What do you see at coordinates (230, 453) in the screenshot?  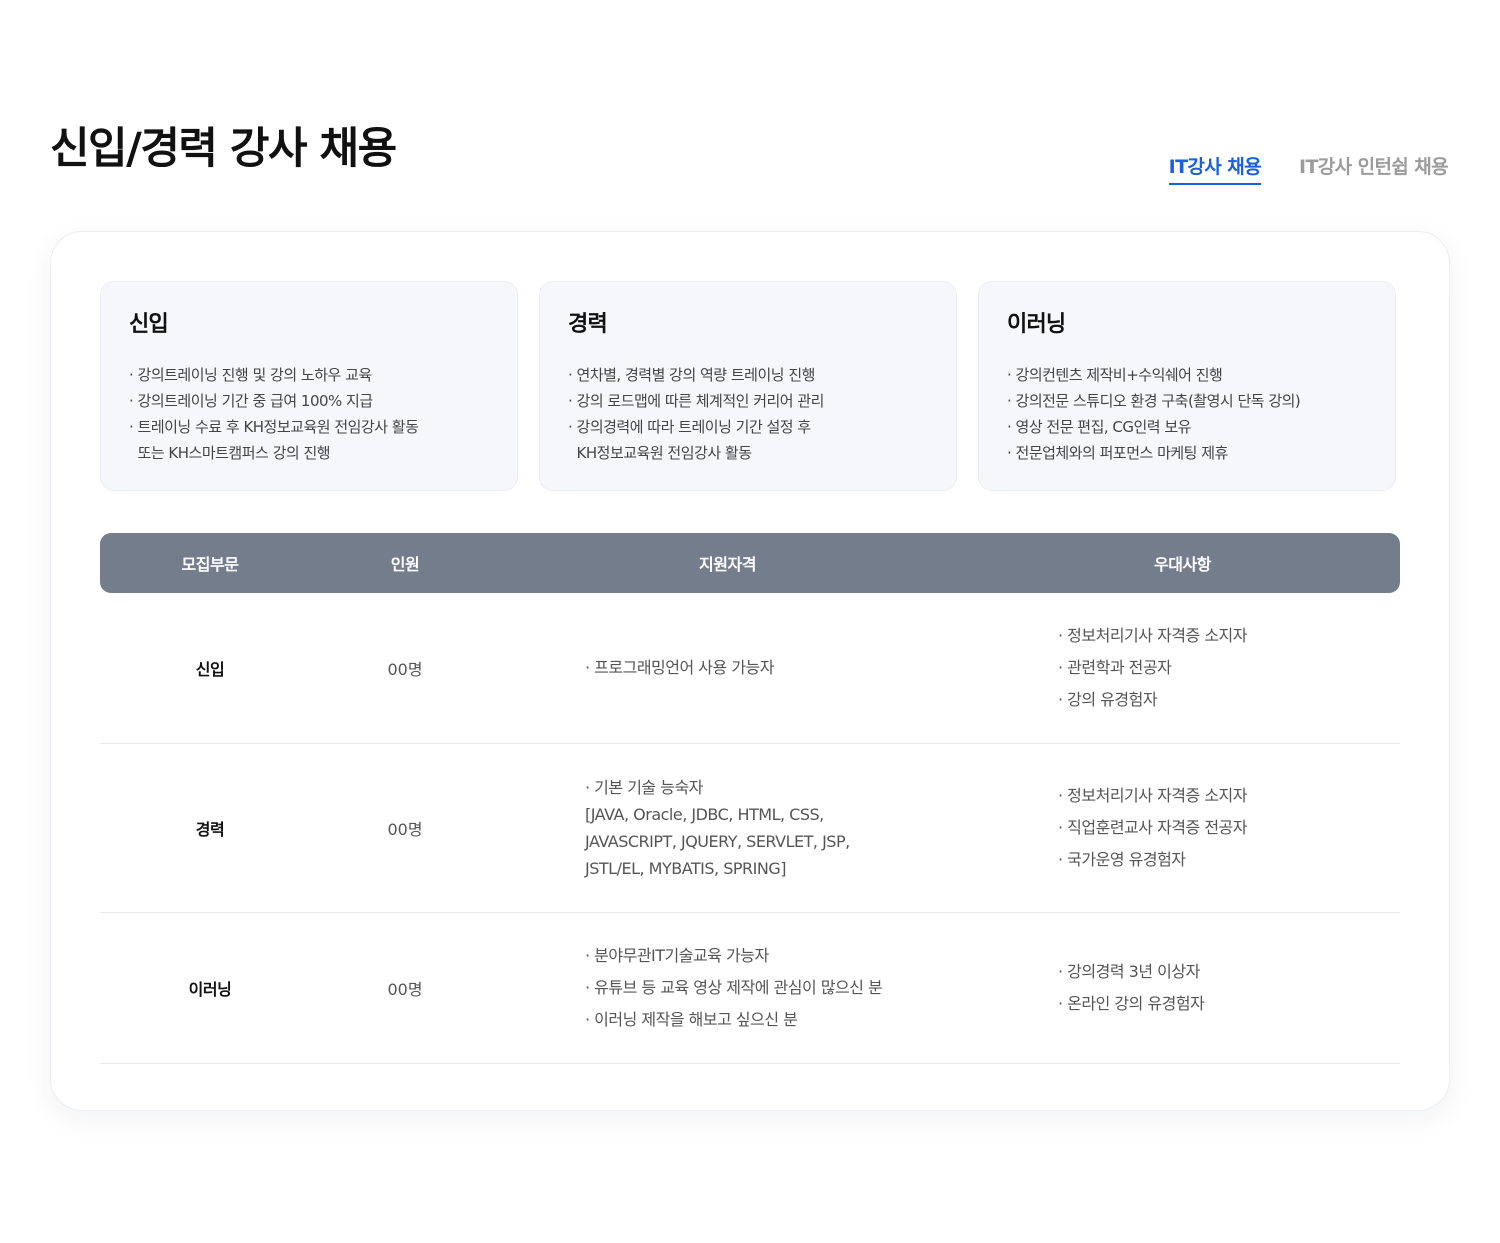 I see `list-item: 또는 KH스마트캠퍼스 강의 진행` at bounding box center [230, 453].